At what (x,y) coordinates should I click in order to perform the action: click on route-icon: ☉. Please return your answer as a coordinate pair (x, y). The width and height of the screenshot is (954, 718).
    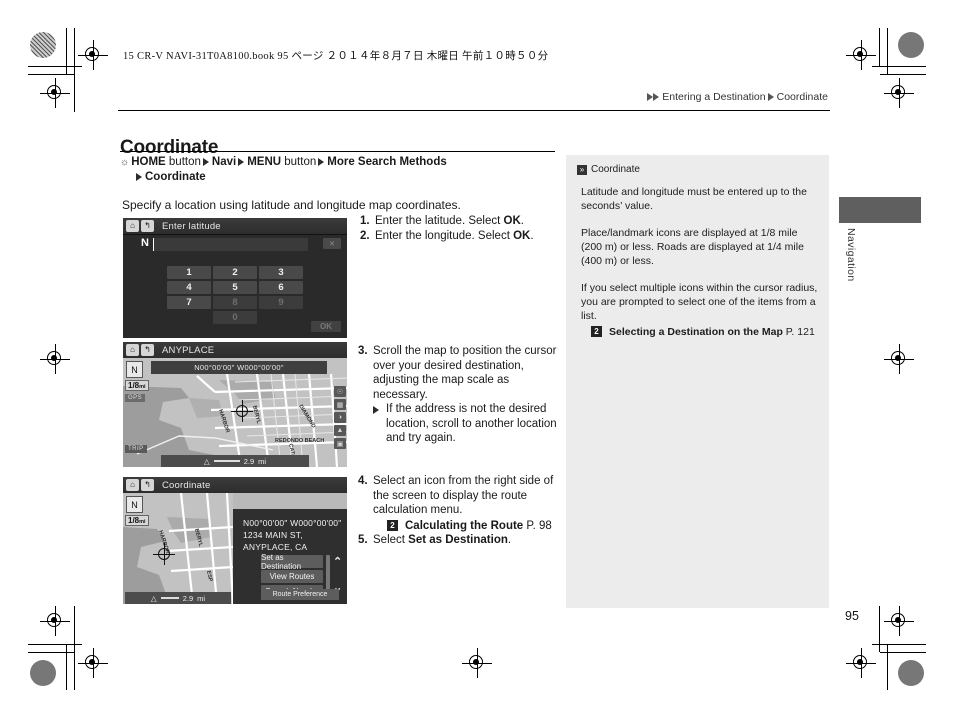
    Looking at the image, I should click on (340, 391).